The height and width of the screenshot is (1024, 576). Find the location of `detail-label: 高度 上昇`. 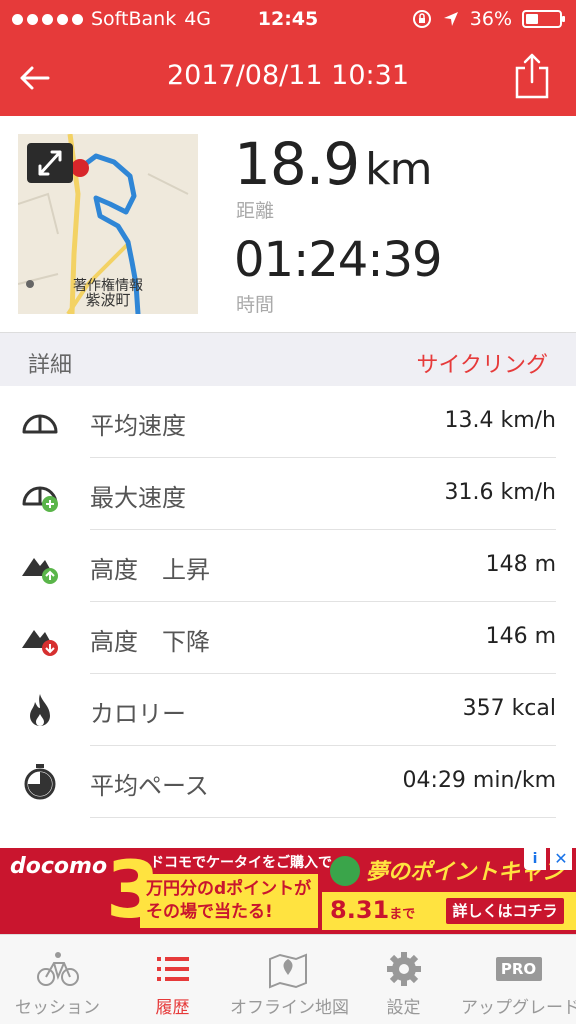

detail-label: 高度 上昇 is located at coordinates (150, 570).